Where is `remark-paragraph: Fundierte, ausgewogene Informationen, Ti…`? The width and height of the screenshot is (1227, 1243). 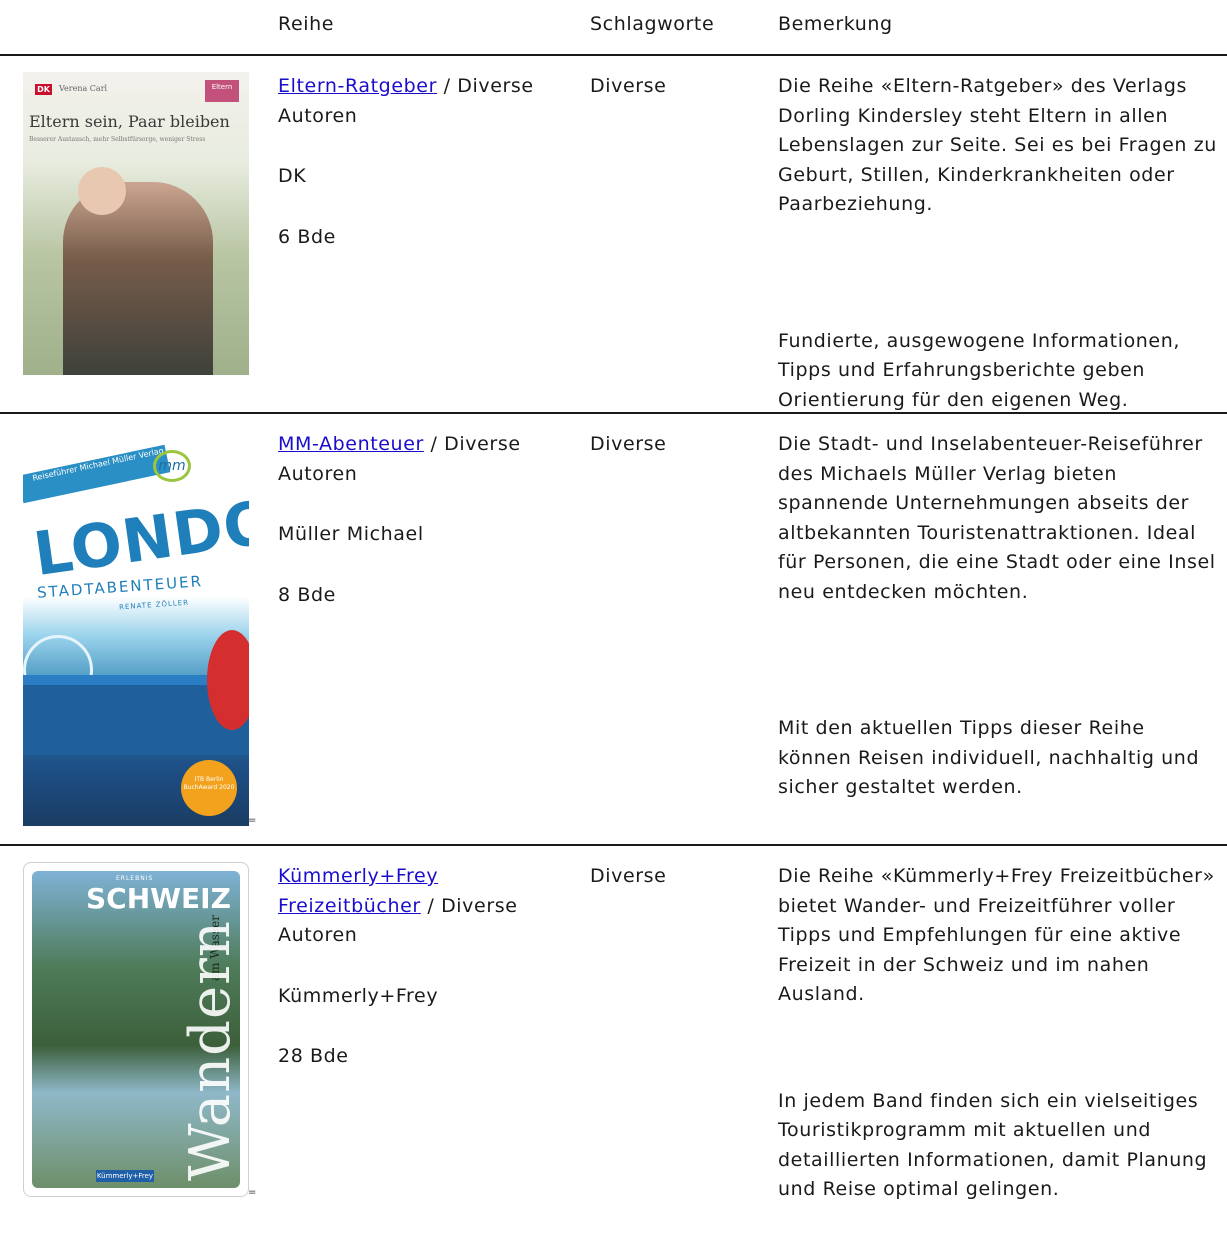 remark-paragraph: Fundierte, ausgewogene Informationen, Ti… is located at coordinates (979, 370).